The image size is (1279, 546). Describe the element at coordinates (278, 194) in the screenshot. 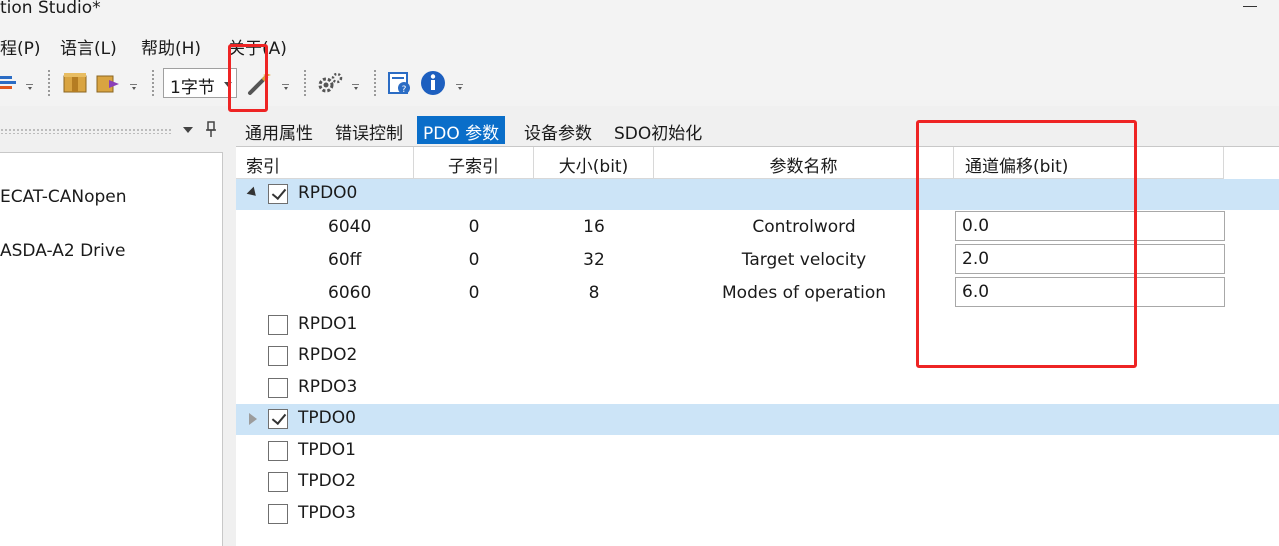

I see `rpdo0-checkbox` at that location.